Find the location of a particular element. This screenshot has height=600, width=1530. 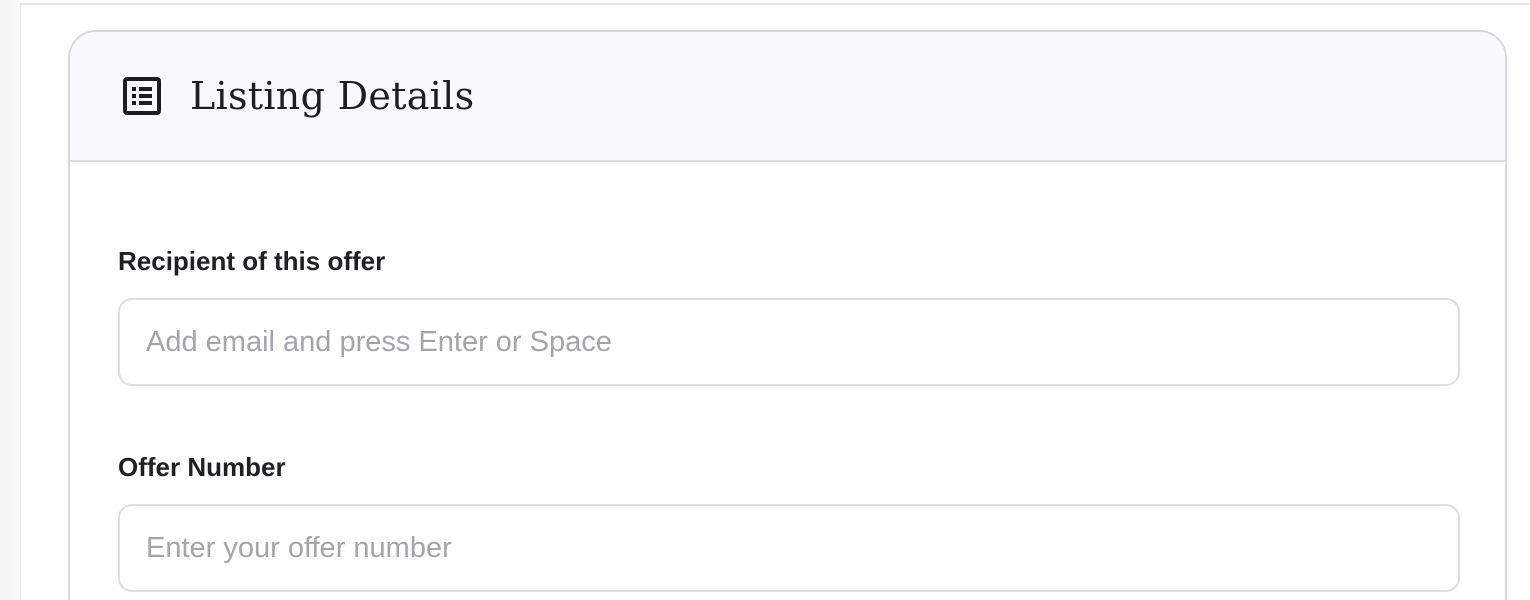

card-title: Listing Details is located at coordinates (332, 96).